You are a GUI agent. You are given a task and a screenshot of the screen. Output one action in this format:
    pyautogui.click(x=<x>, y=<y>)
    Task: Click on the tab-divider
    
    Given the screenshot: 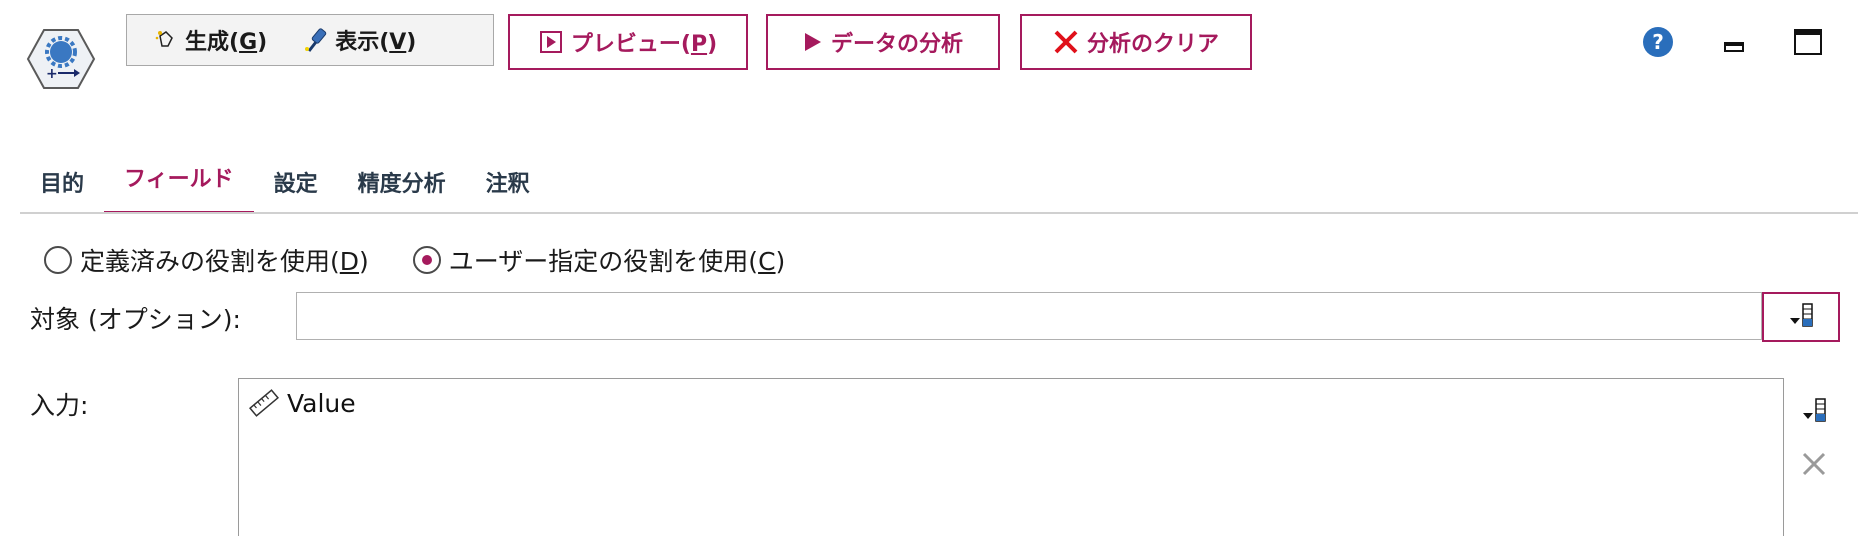 What is the action you would take?
    pyautogui.click(x=939, y=213)
    